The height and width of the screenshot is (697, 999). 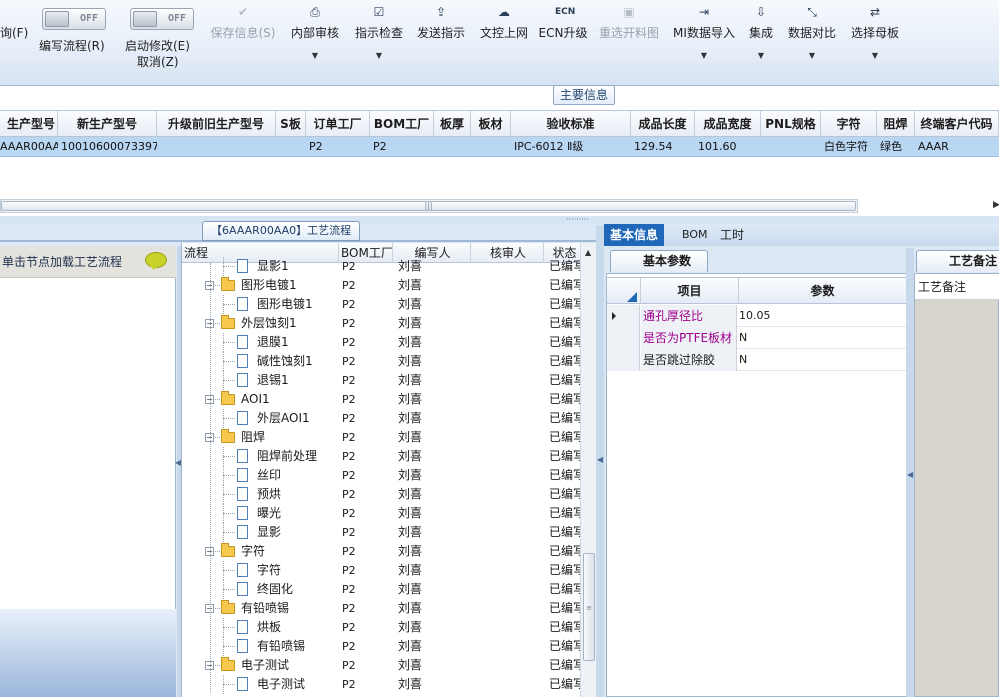 I want to click on select-mother-board-button: ⇄ 选择母板 ▼, so click(x=875, y=40).